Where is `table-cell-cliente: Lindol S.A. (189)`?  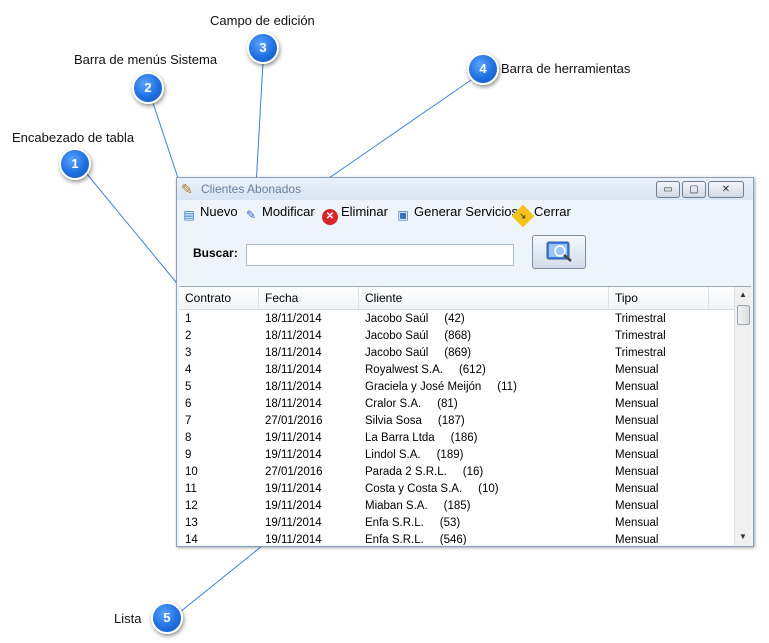
table-cell-cliente: Lindol S.A. (189) is located at coordinates (414, 455).